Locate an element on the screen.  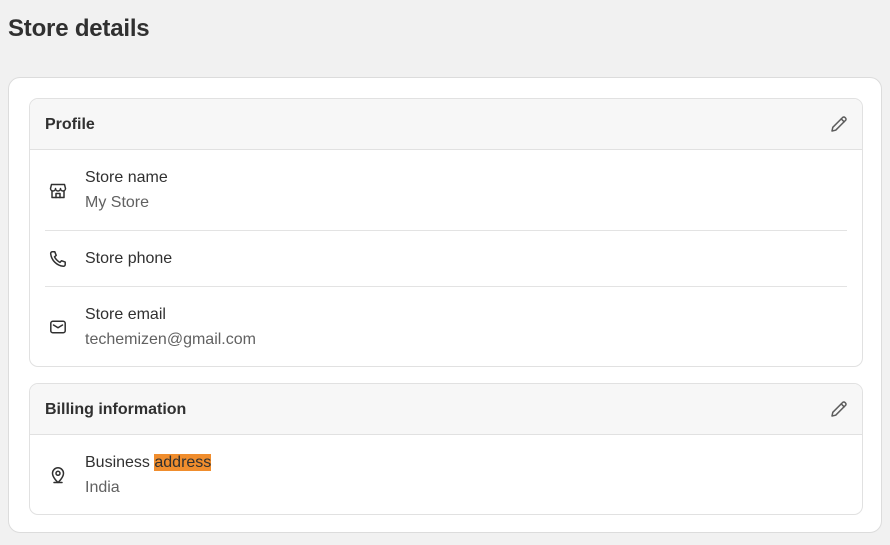
page-title: Store details is located at coordinates (79, 28).